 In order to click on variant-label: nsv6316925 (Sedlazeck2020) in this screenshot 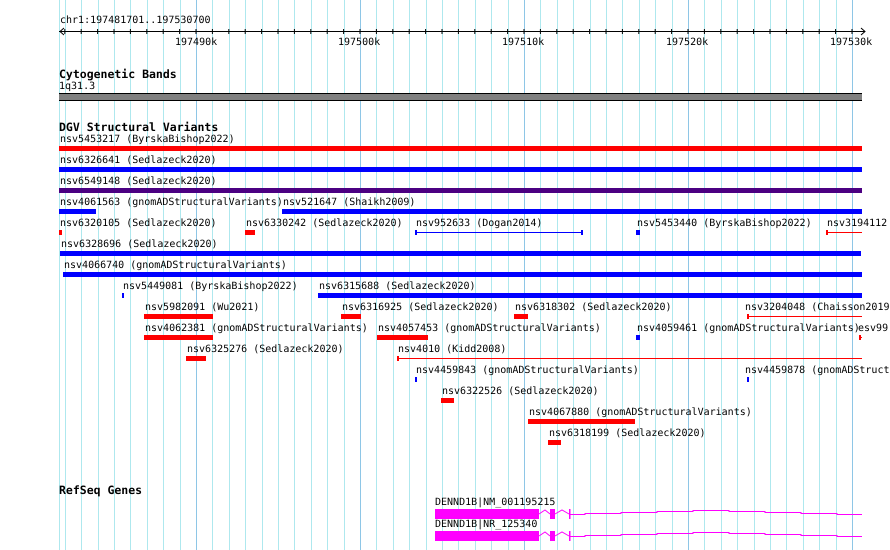, I will do `click(420, 308)`.